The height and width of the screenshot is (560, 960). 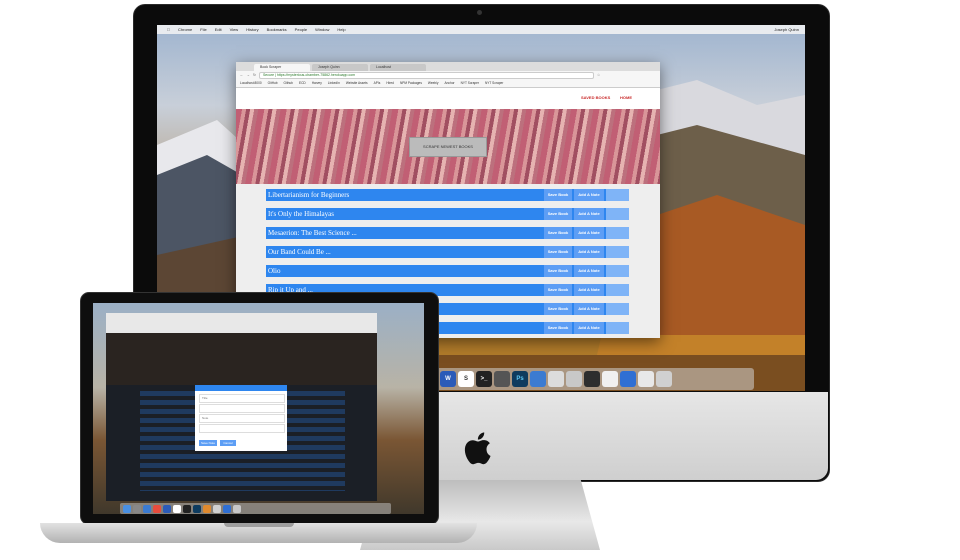 What do you see at coordinates (398, 67) in the screenshot?
I see `browser-tab: Localhost` at bounding box center [398, 67].